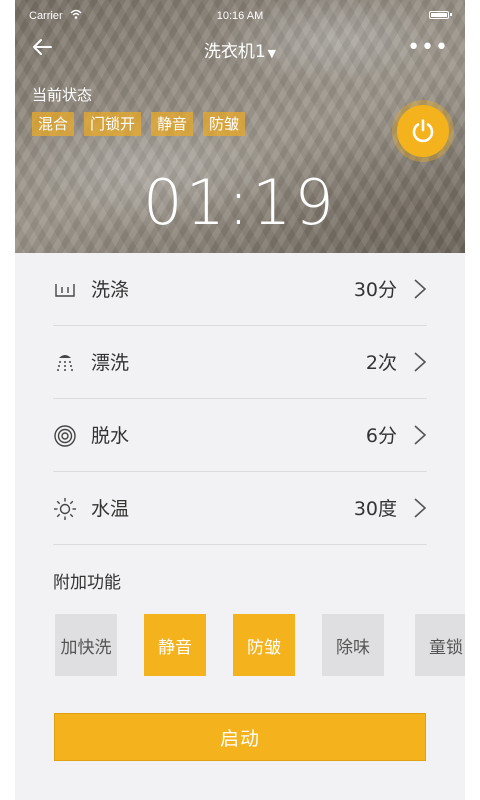 This screenshot has height=800, width=480. I want to click on chevron-down-icon: ▼, so click(272, 53).